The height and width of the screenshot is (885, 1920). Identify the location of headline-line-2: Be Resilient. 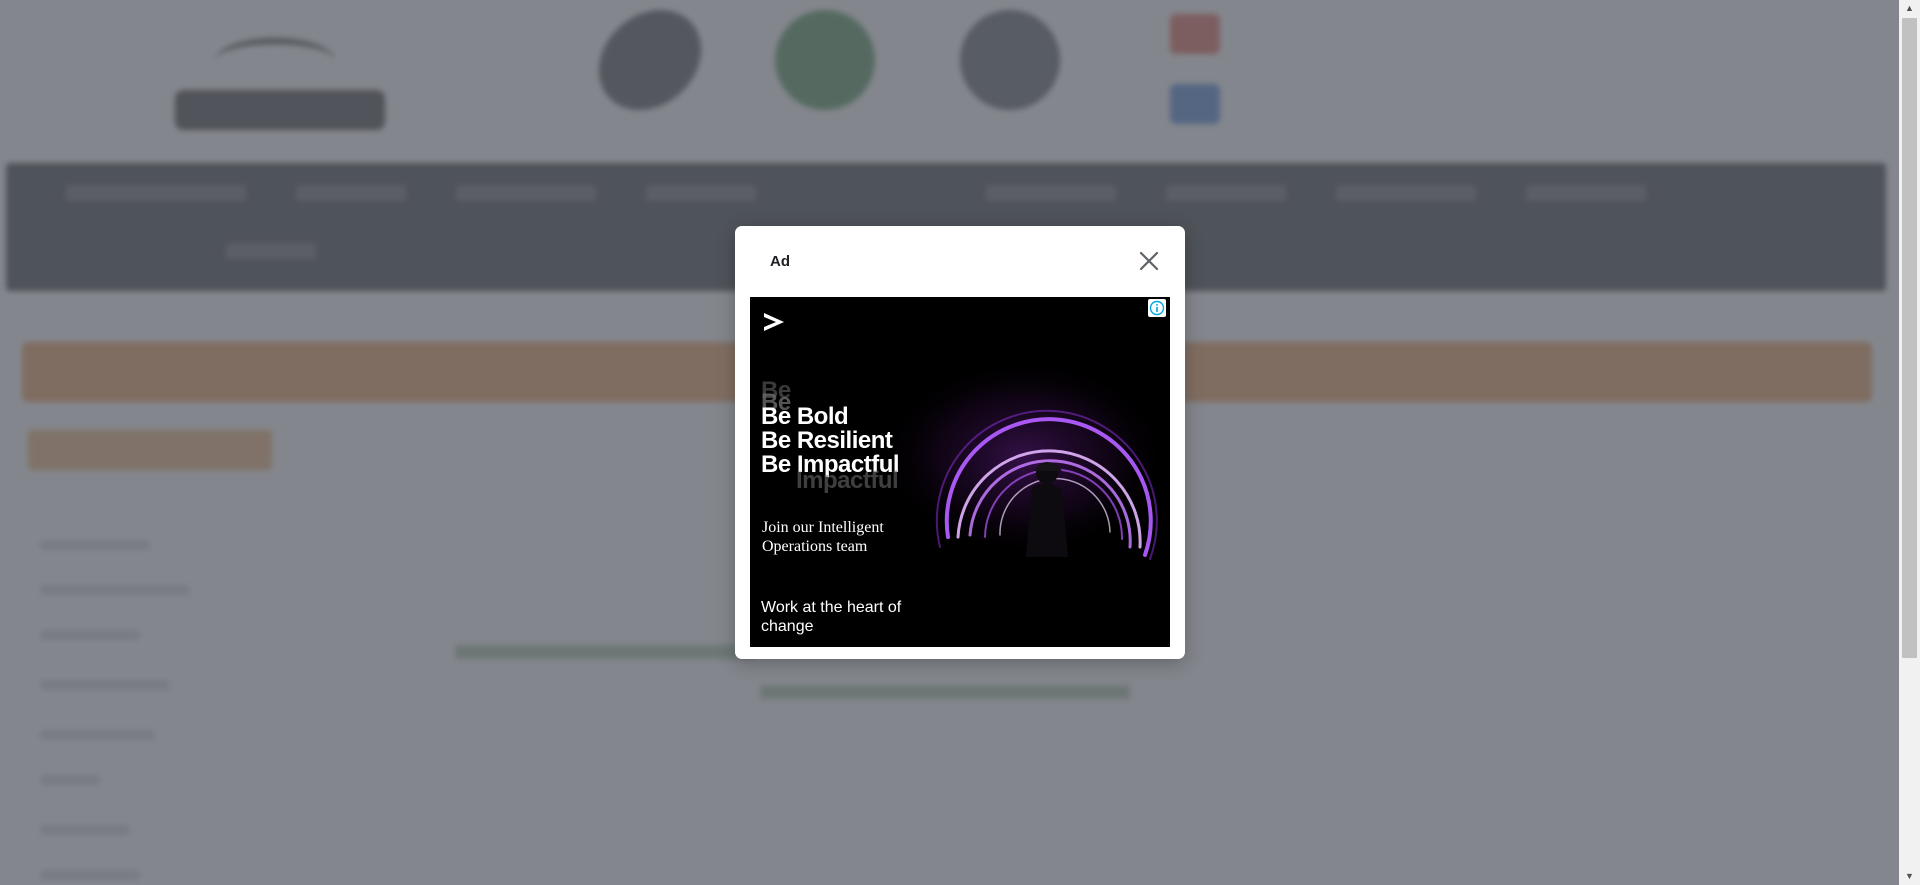
(827, 440).